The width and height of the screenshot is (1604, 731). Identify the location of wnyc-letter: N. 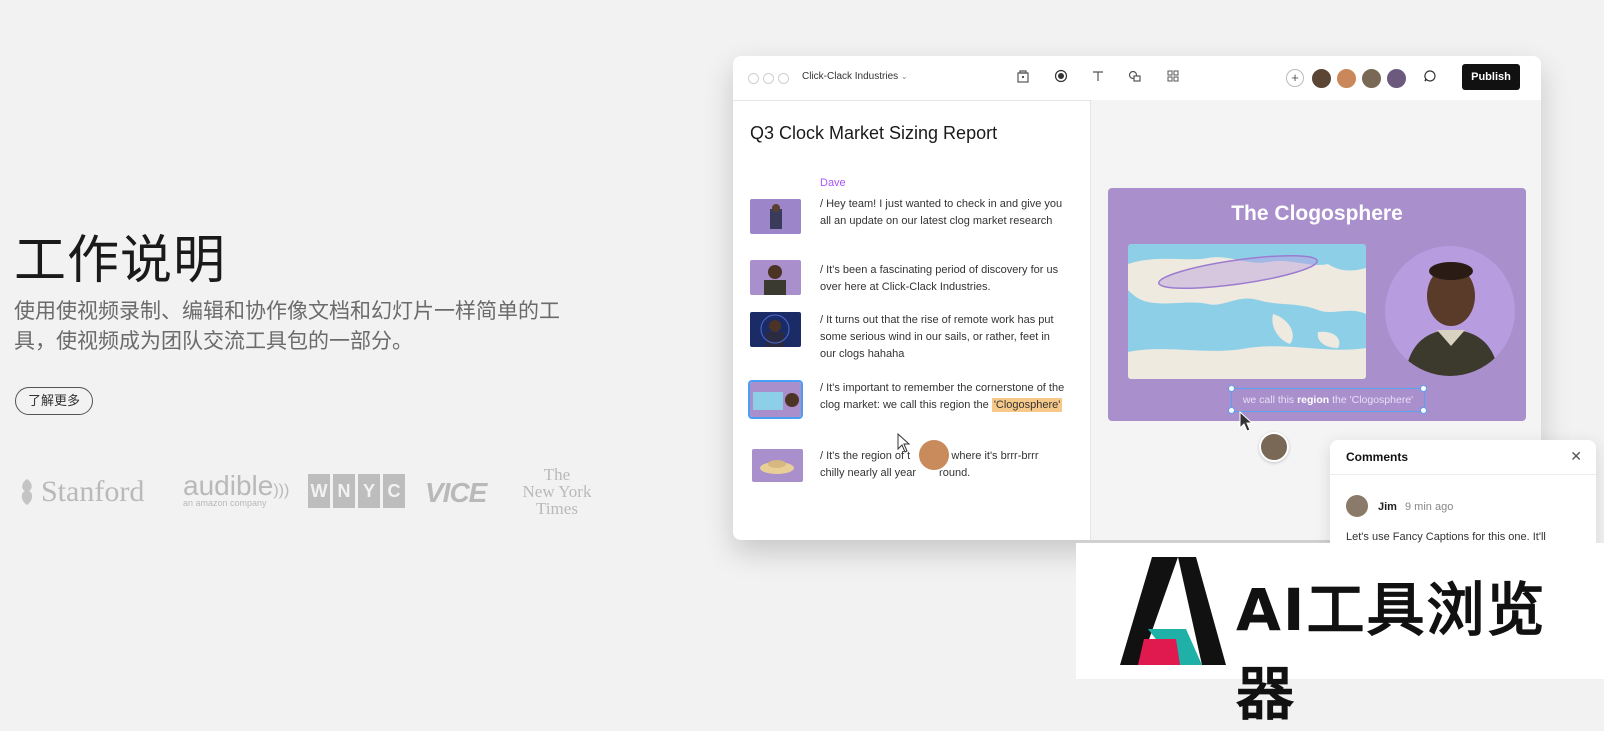
(344, 491).